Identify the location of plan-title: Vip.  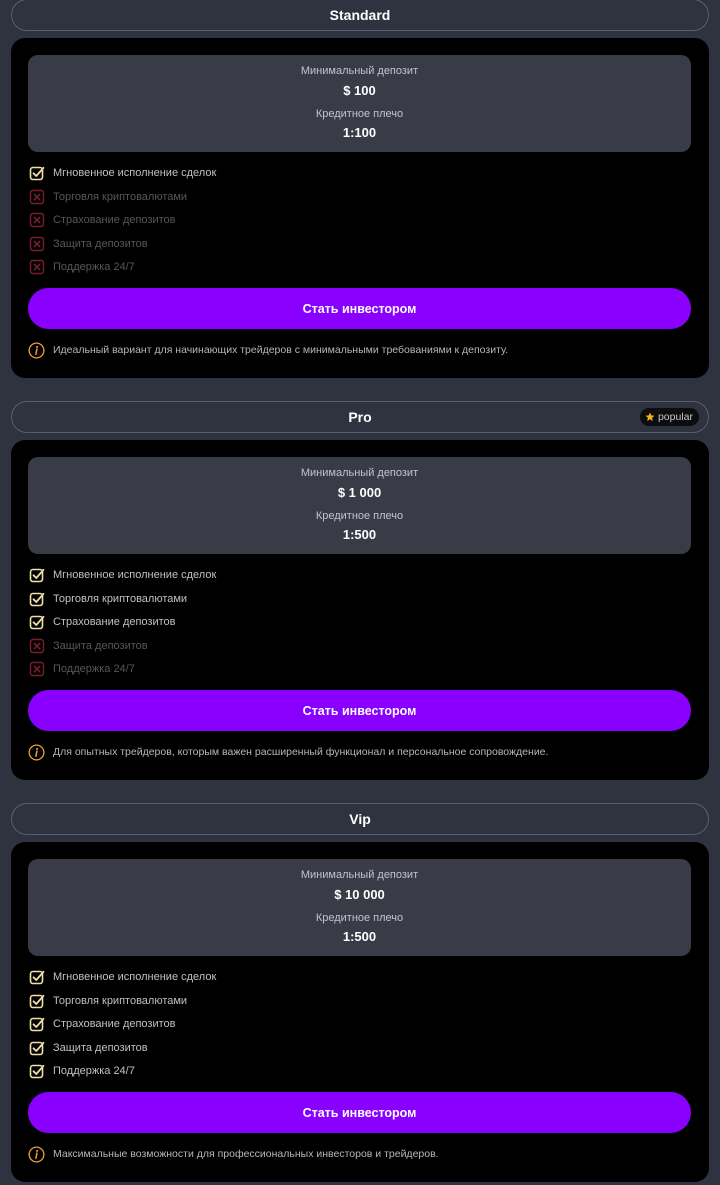
(360, 819).